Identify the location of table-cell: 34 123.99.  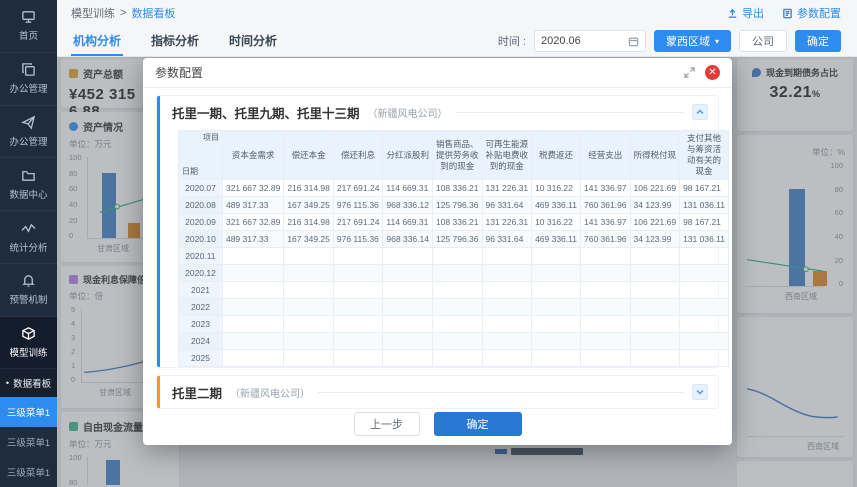
(655, 205).